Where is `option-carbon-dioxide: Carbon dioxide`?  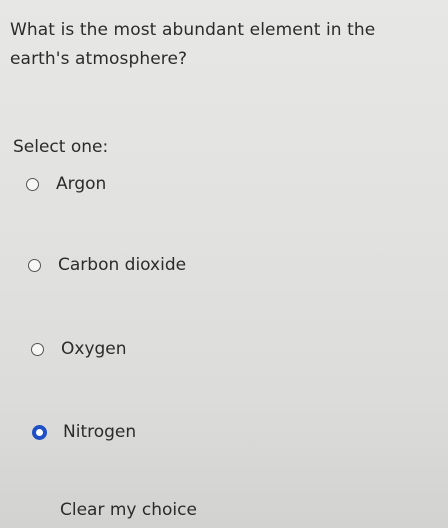
option-carbon-dioxide: Carbon dioxide is located at coordinates (107, 265).